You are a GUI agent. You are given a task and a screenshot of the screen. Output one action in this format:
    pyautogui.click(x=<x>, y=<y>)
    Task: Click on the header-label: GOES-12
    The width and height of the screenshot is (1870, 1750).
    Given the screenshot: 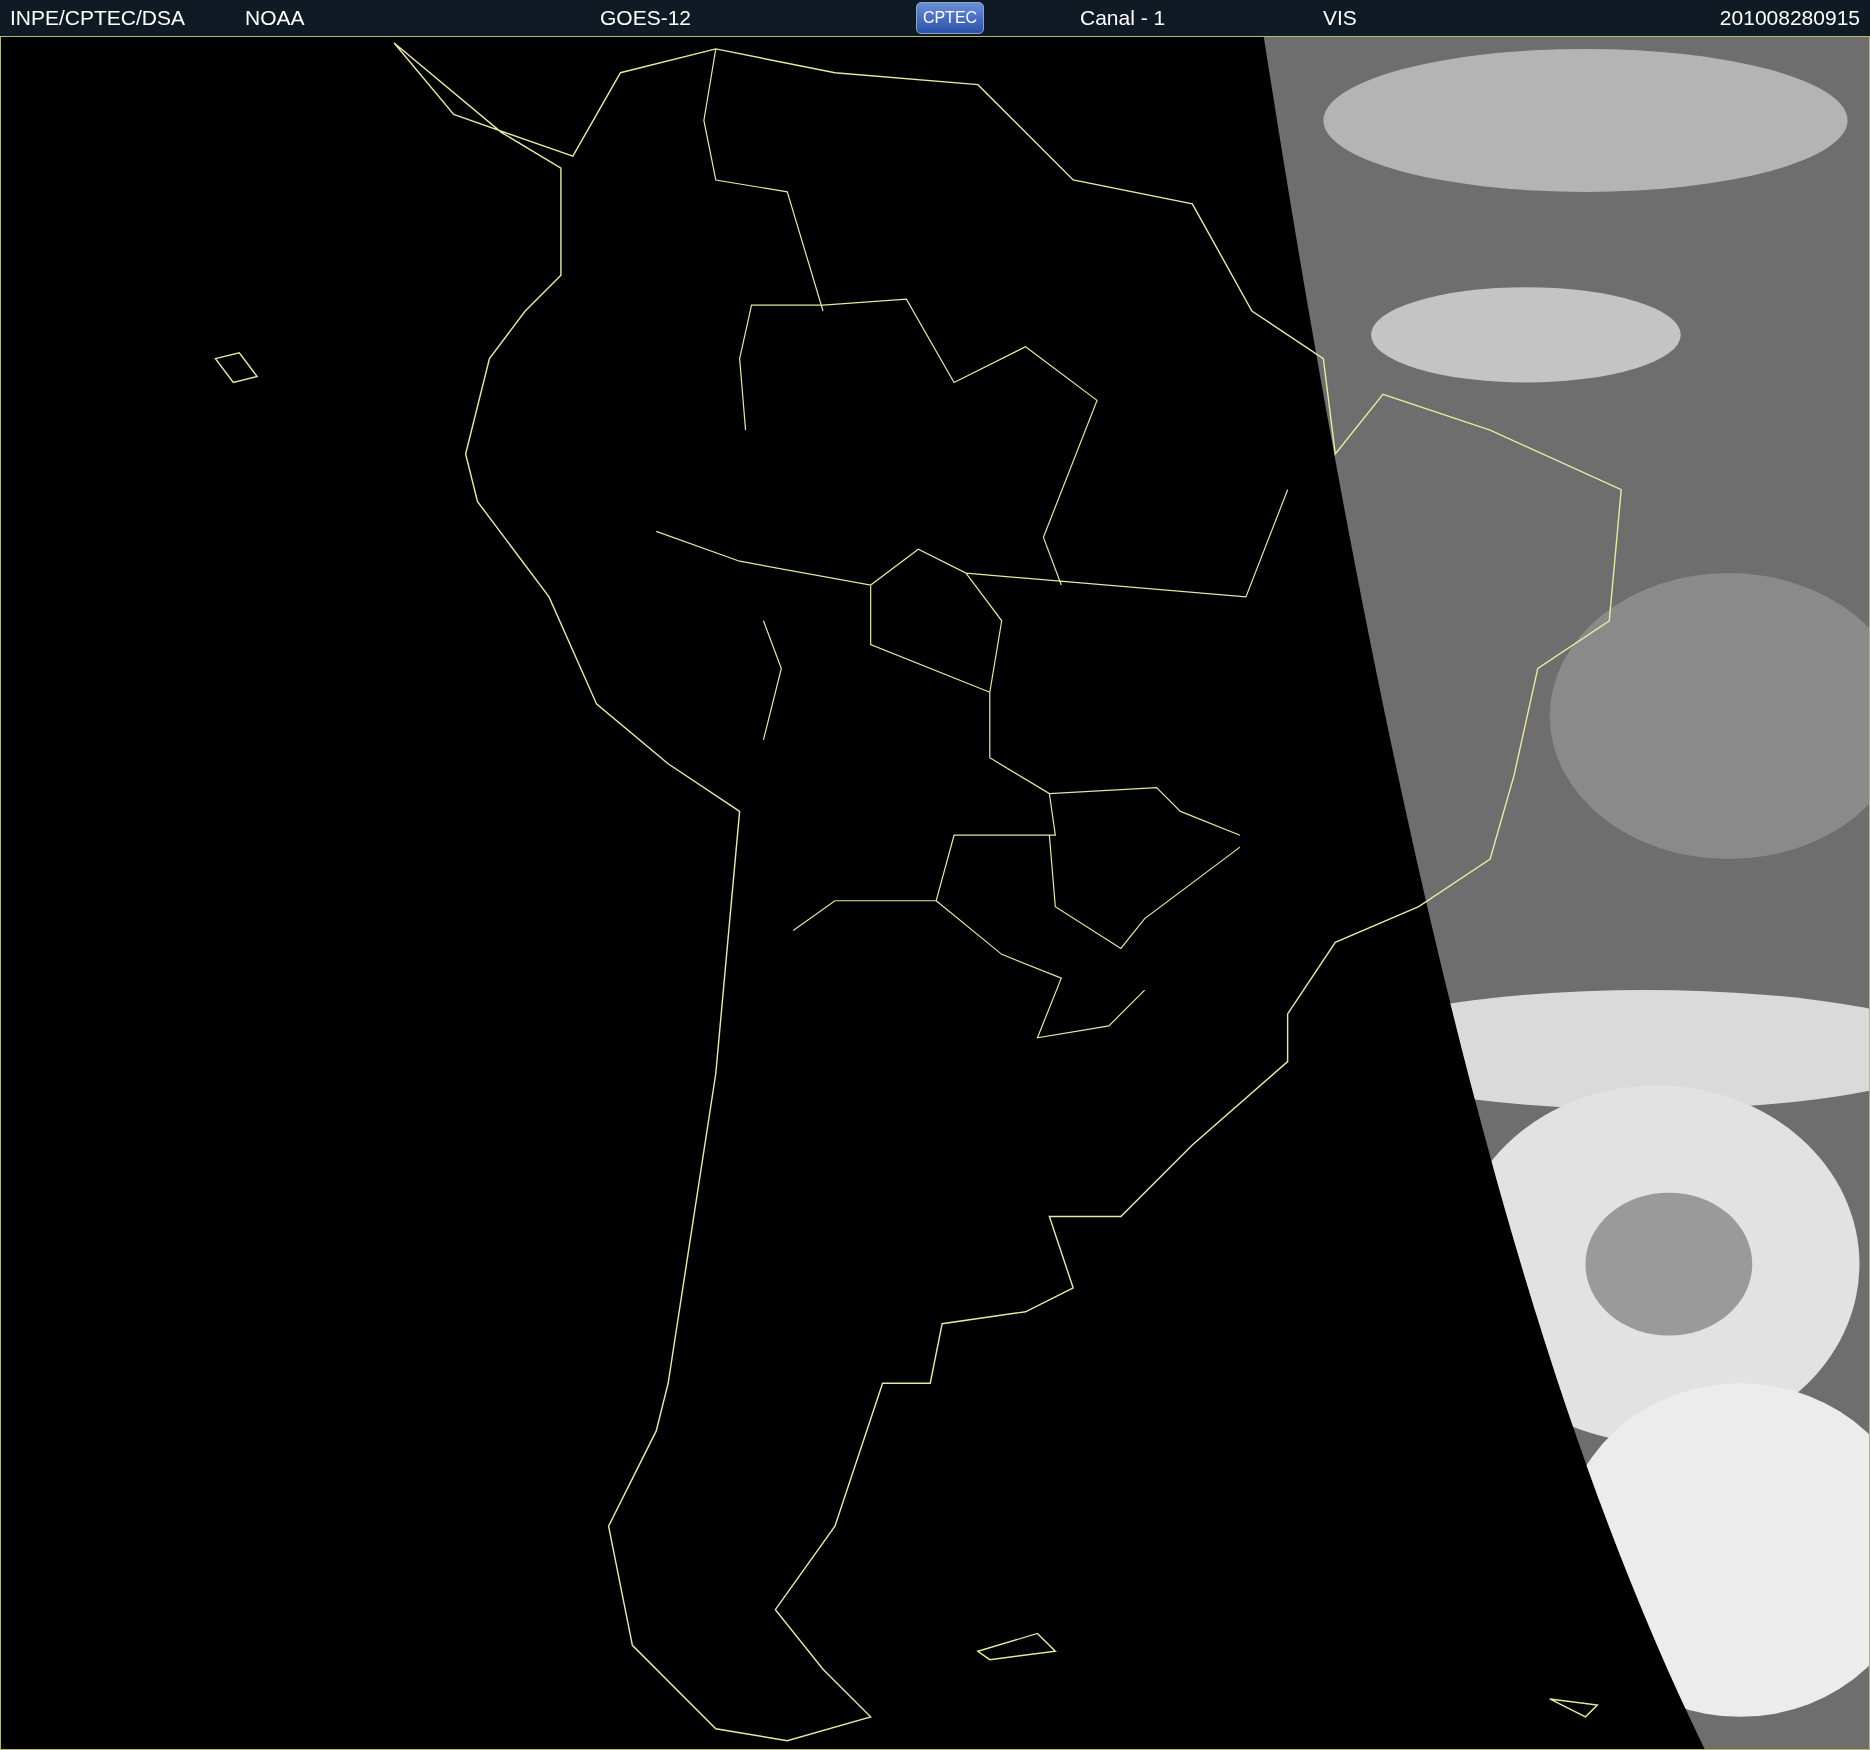 What is the action you would take?
    pyautogui.click(x=646, y=18)
    